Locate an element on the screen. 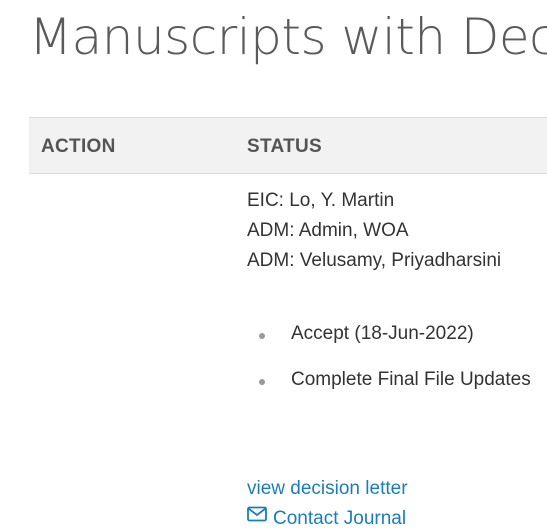  decision-label: Complete Final File Updates is located at coordinates (411, 379).